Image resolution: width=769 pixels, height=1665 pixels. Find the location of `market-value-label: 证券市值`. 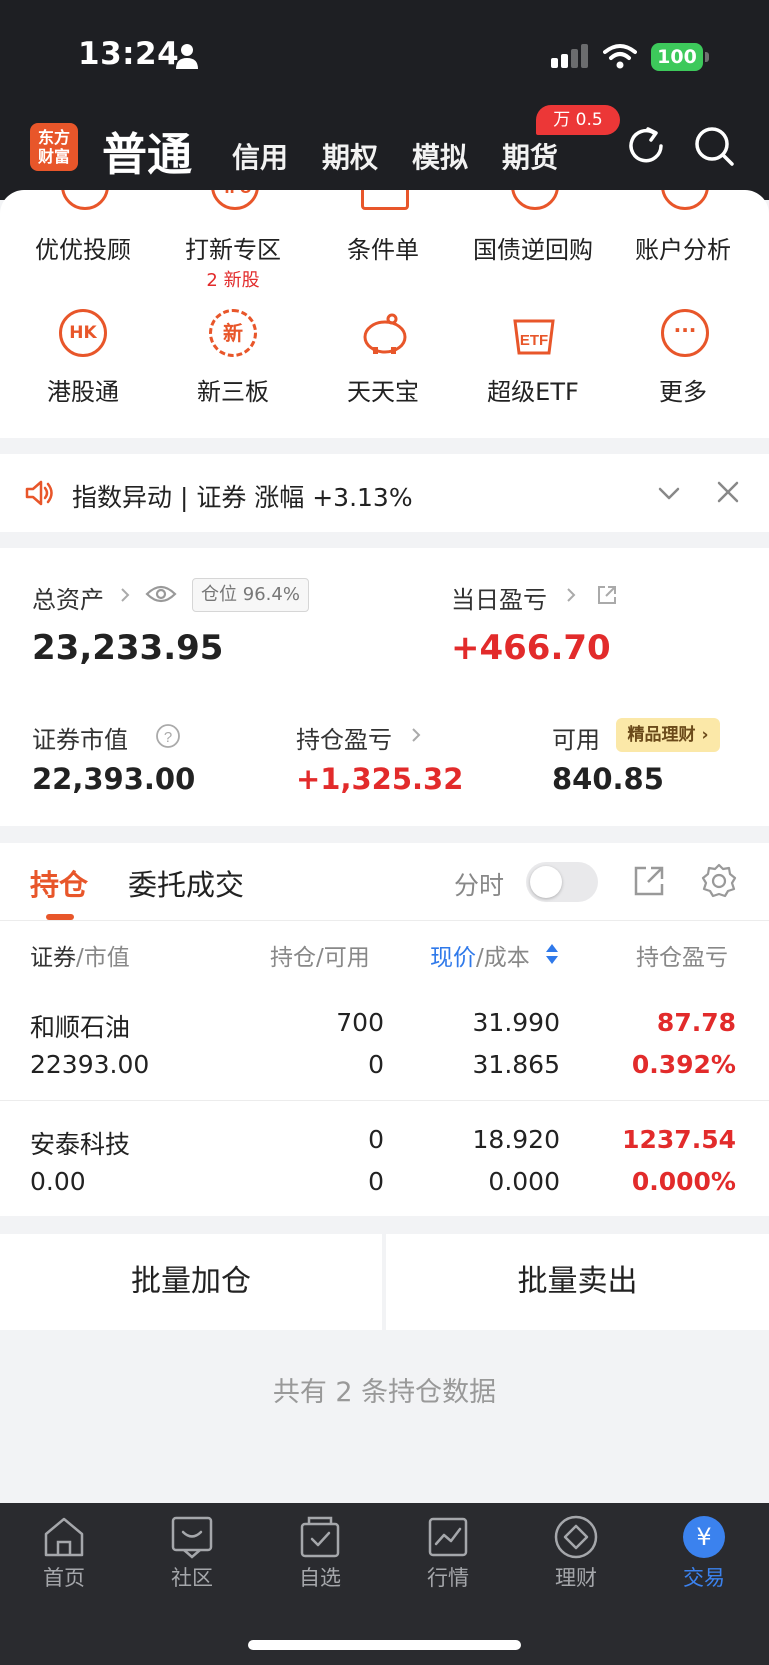

market-value-label: 证券市值 is located at coordinates (80, 740).